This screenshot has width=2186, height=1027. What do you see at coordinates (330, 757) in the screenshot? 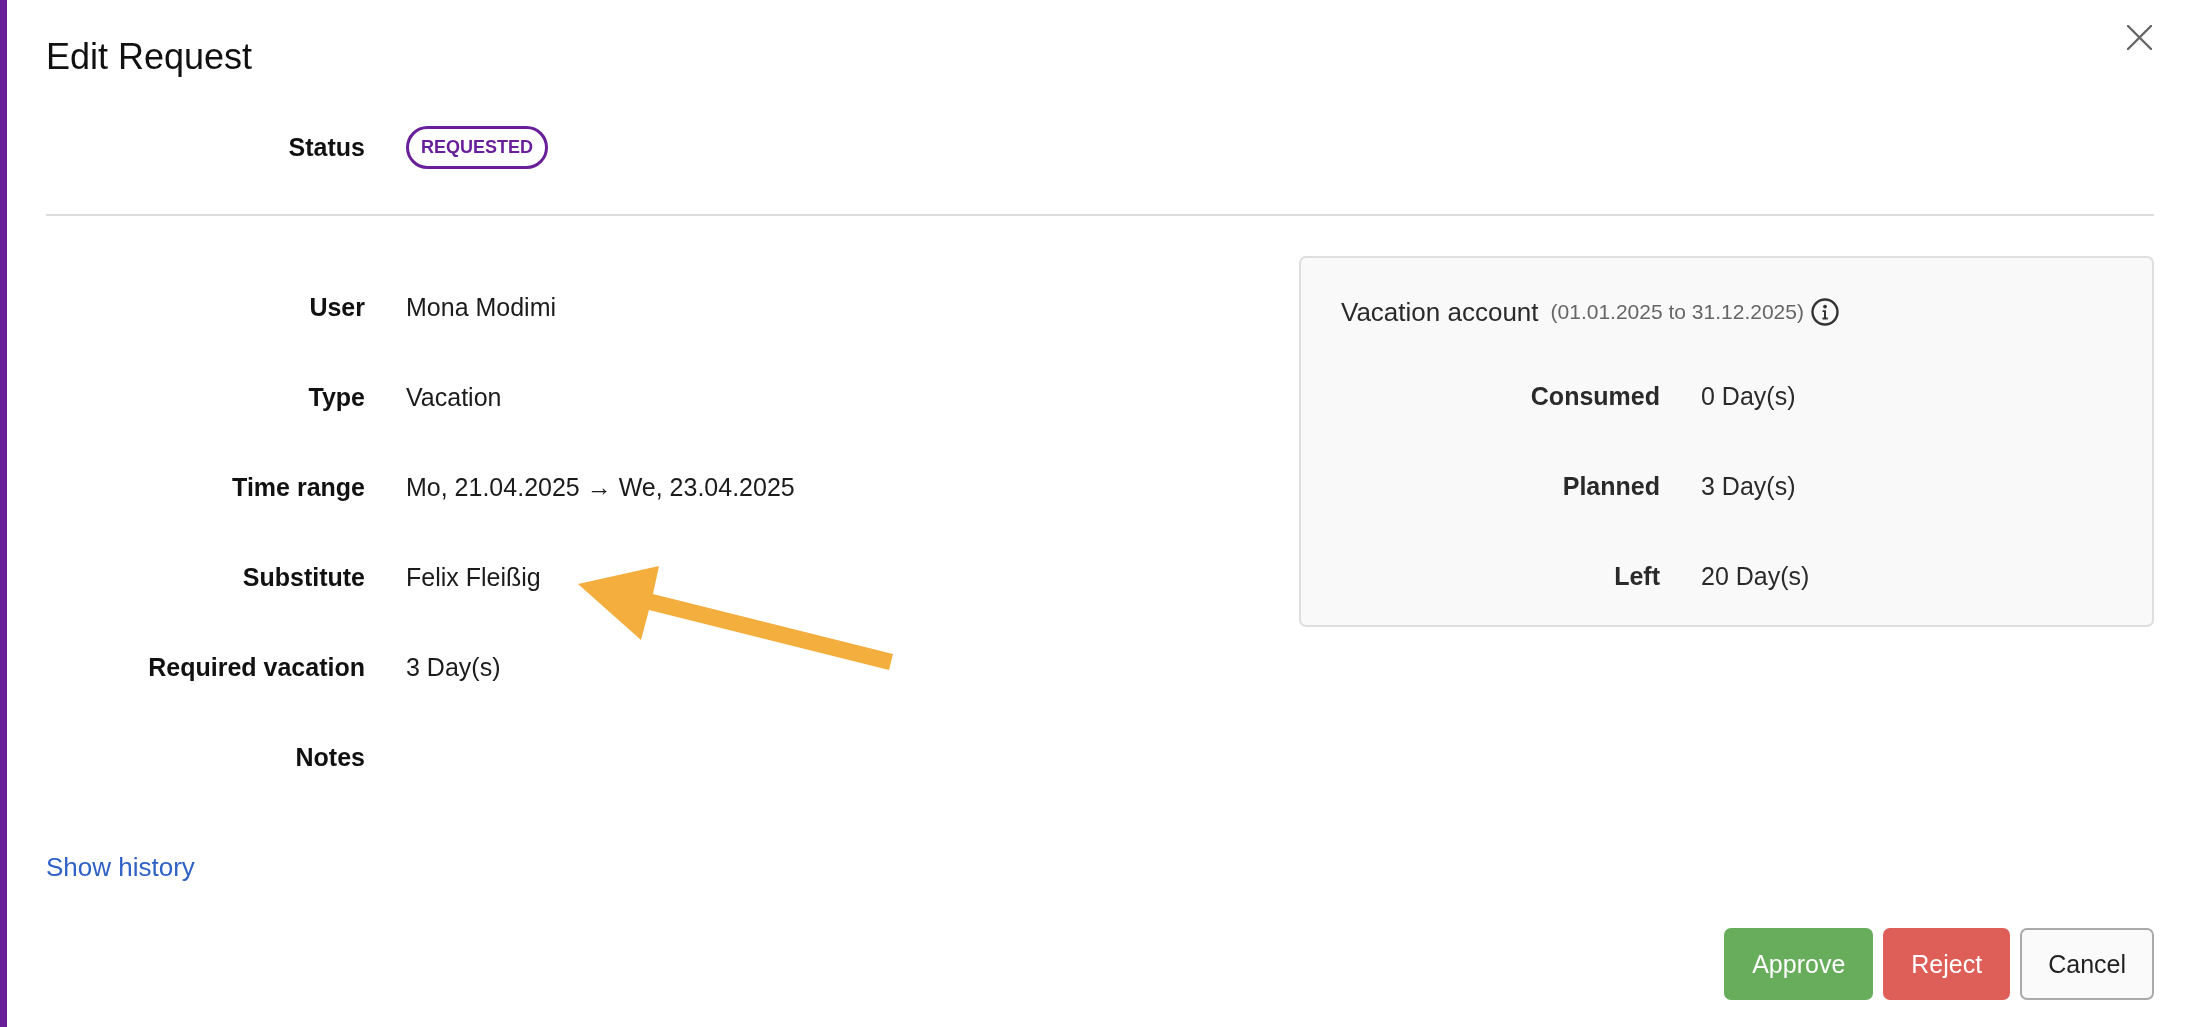
I see `field-label: Notes` at bounding box center [330, 757].